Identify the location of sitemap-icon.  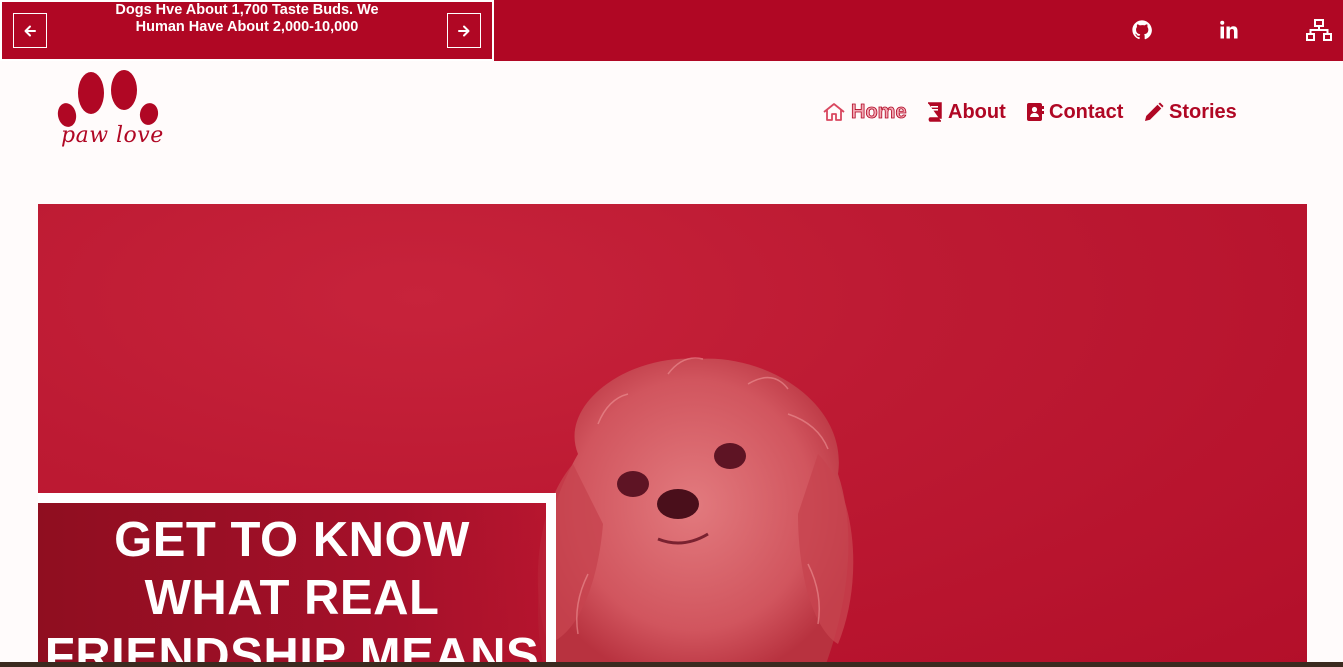
(1319, 30).